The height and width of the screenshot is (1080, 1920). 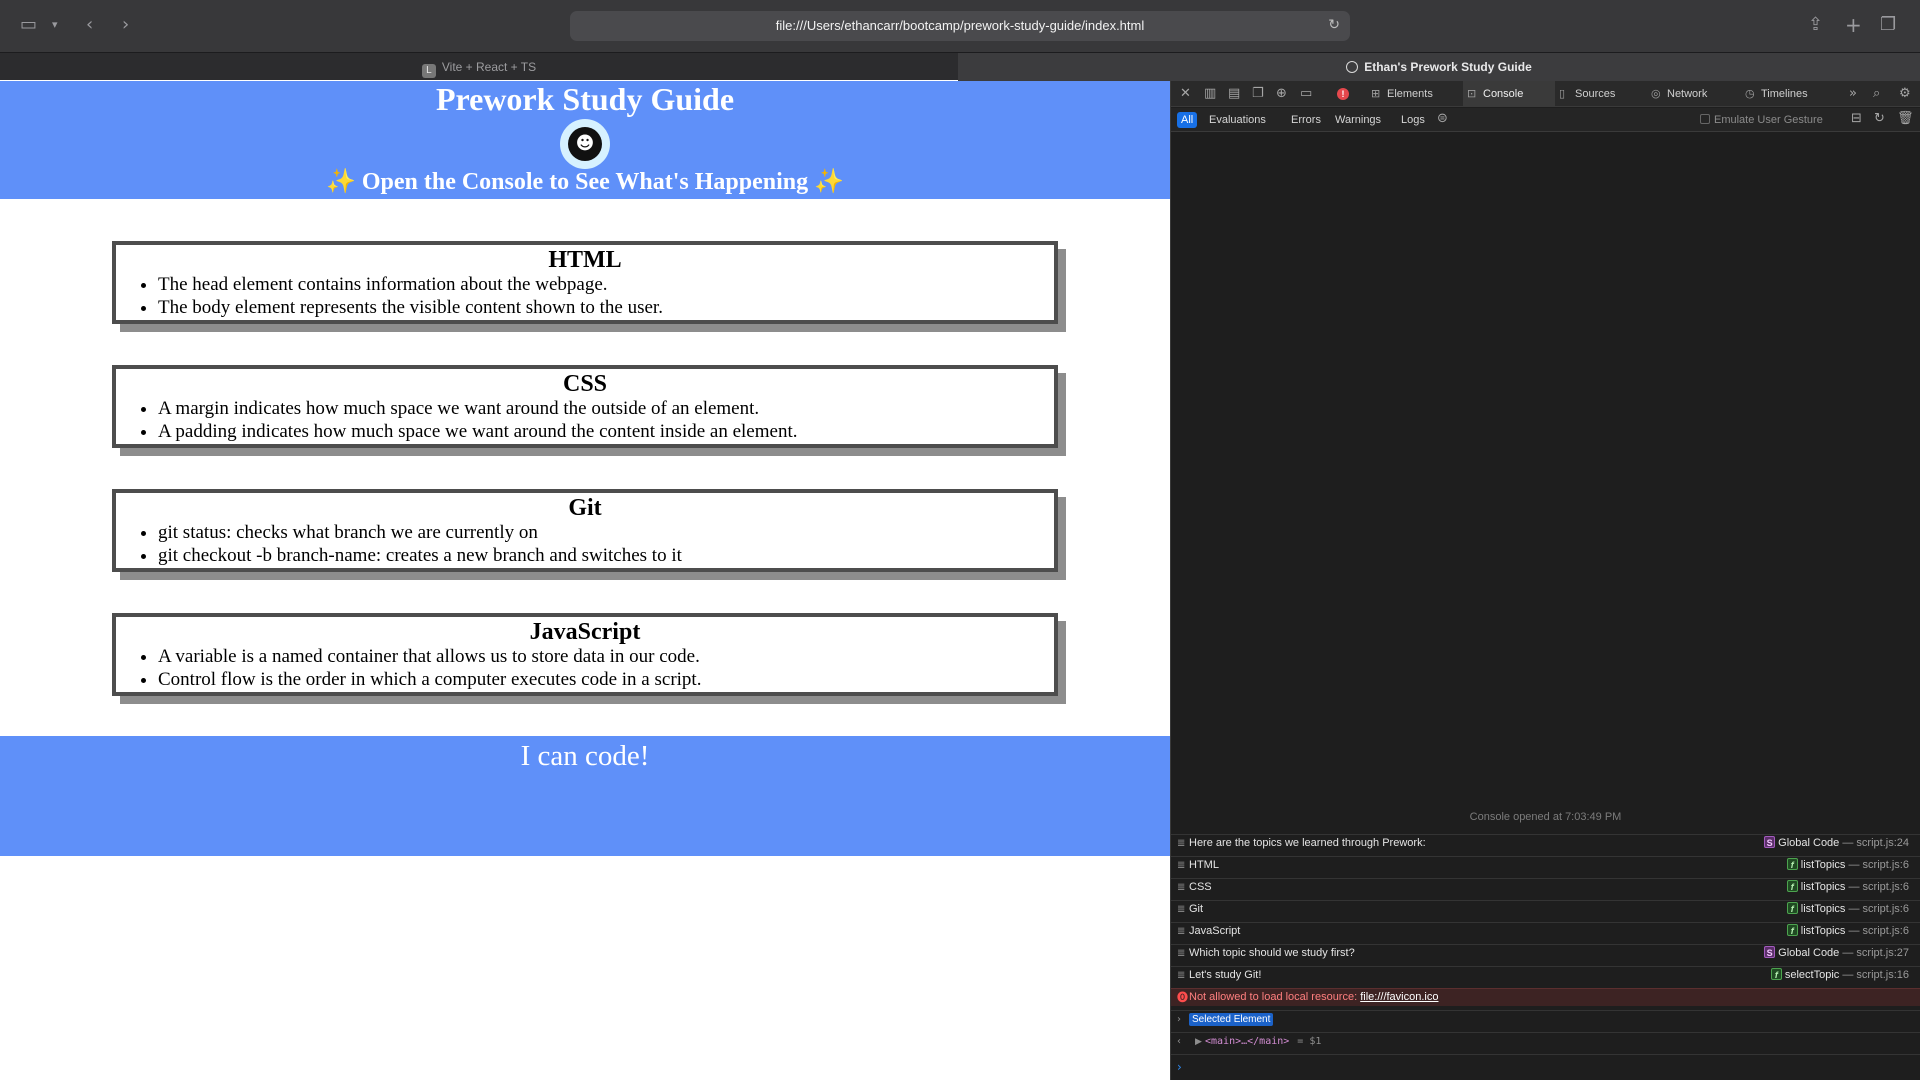 I want to click on log-func: Global Code, so click(x=1809, y=843).